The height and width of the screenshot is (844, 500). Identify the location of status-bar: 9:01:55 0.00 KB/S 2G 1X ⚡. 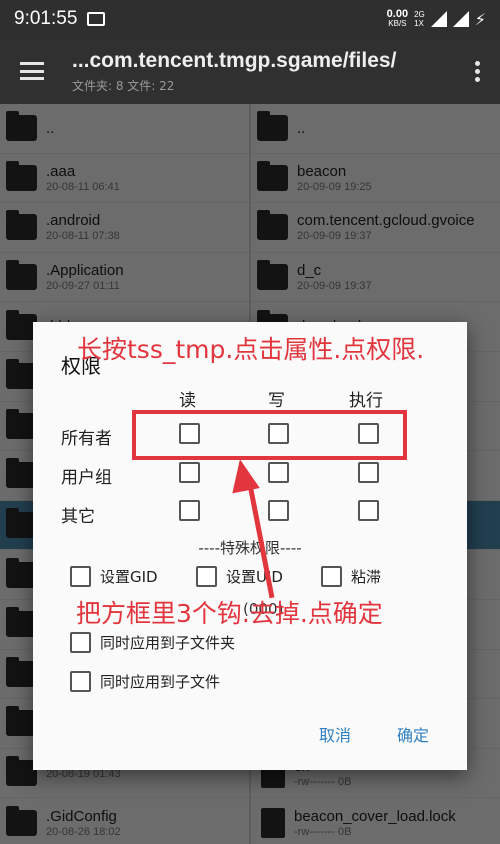
(250, 19).